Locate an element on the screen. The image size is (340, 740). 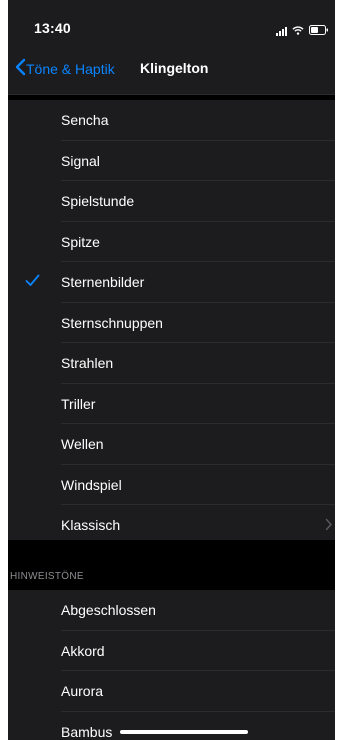
status-bar: 13:40 is located at coordinates (171, 22).